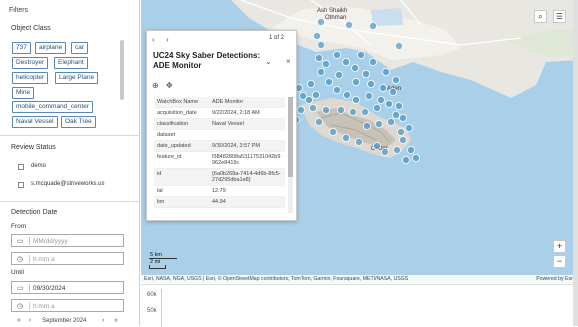  I want to click on from-date-input, so click(77, 241).